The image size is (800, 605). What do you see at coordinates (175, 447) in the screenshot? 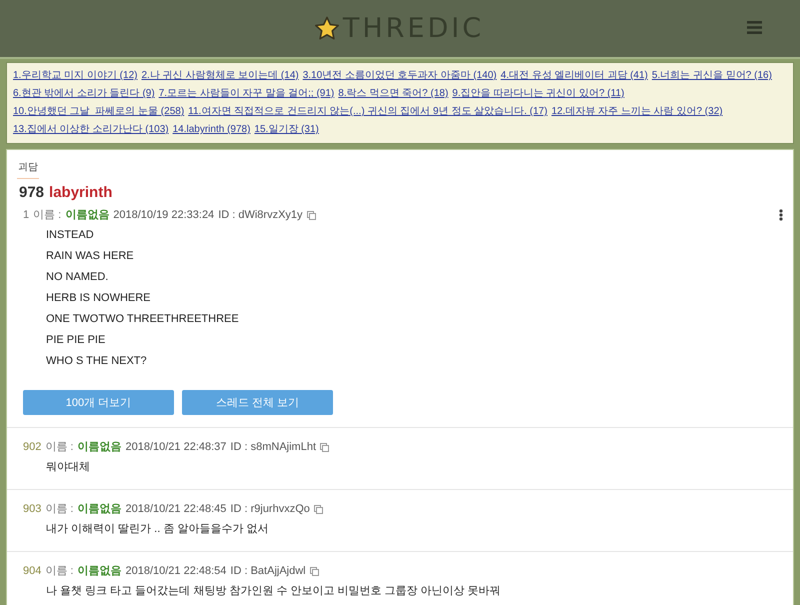
I see `post-date: 2018/10/21 22:48:37` at bounding box center [175, 447].